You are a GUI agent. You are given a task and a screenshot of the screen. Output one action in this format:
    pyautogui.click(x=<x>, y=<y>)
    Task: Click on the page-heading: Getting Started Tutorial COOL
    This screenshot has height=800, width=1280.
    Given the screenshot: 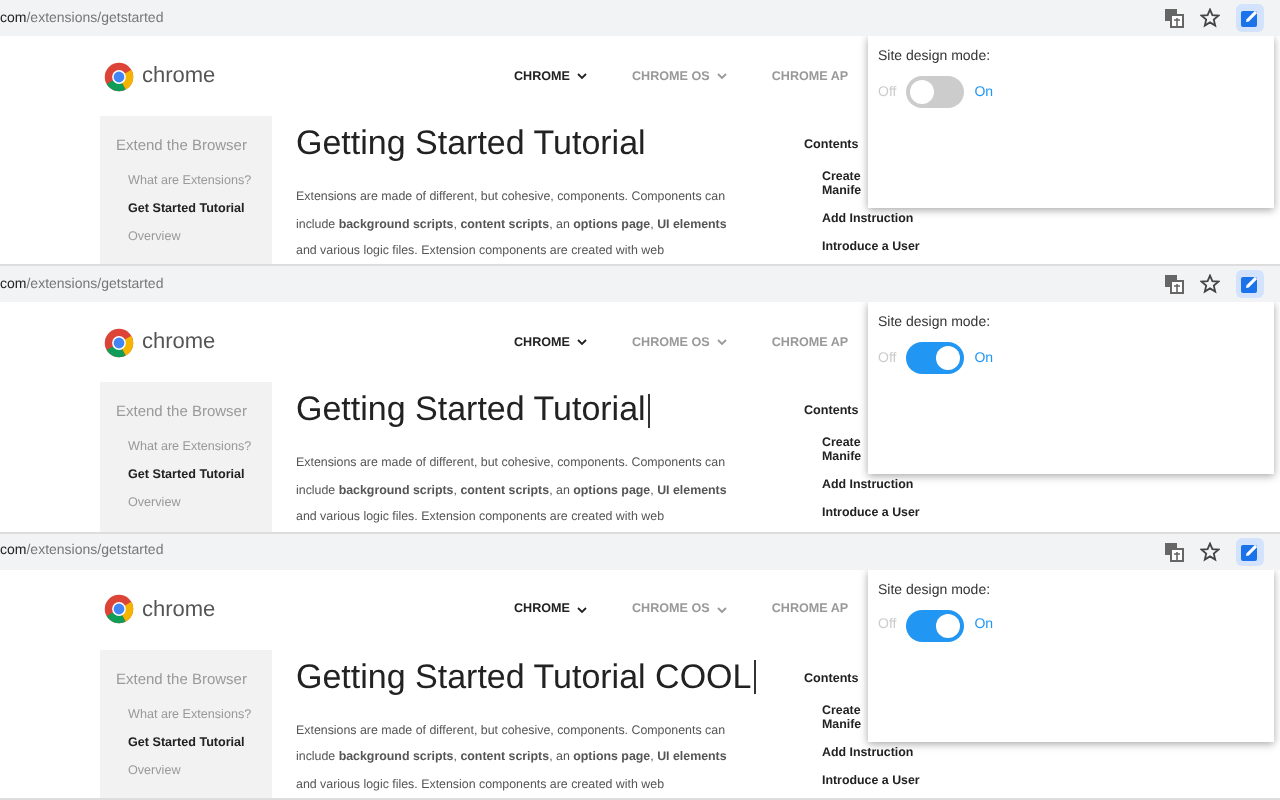 What is the action you would take?
    pyautogui.click(x=524, y=677)
    